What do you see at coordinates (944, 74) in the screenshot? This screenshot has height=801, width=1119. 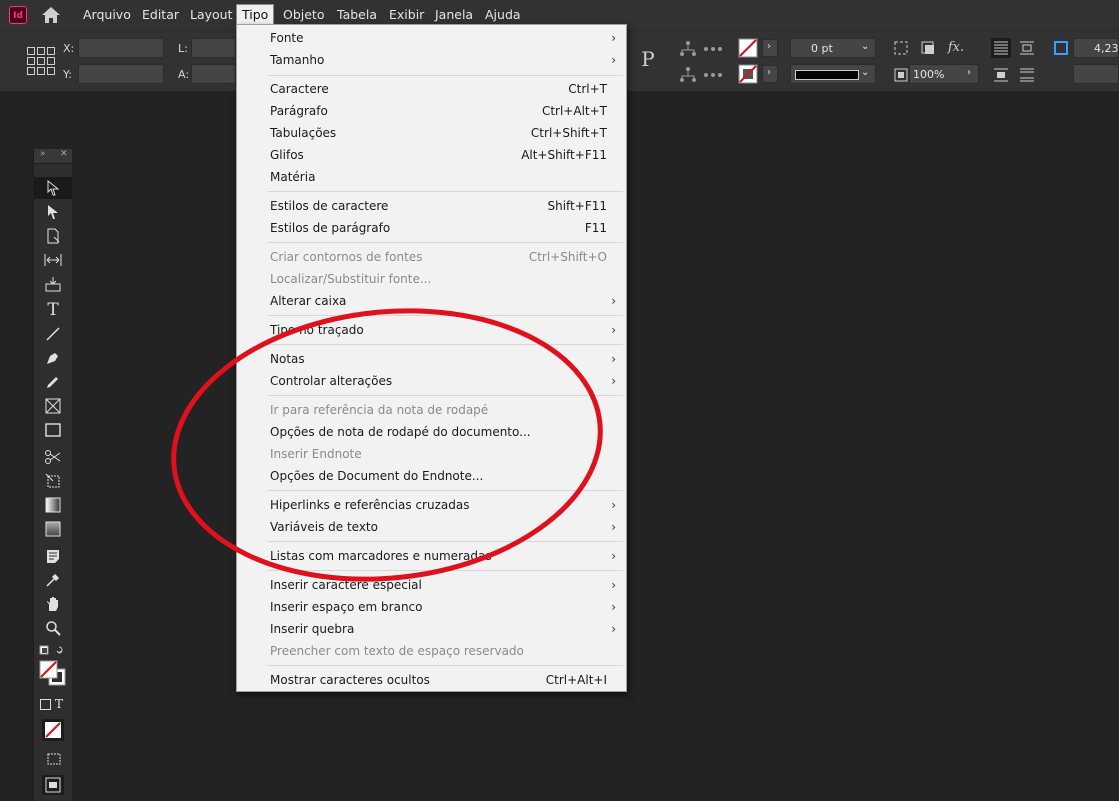 I see `opacity-field: 100% ›` at bounding box center [944, 74].